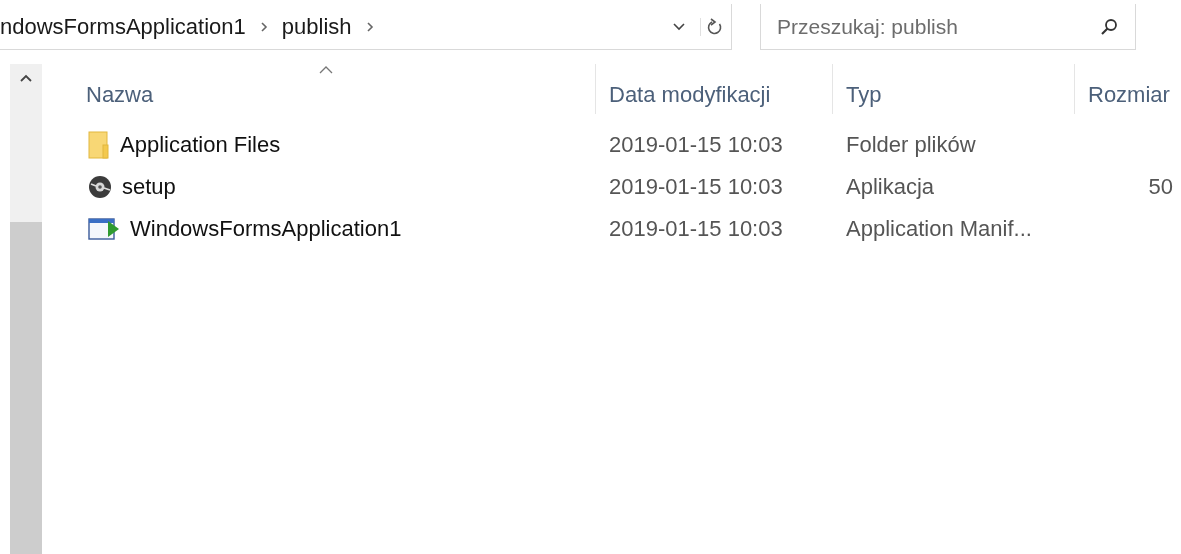 Image resolution: width=1181 pixels, height=554 pixels. Describe the element at coordinates (325, 70) in the screenshot. I see `sort-caret-icon` at that location.